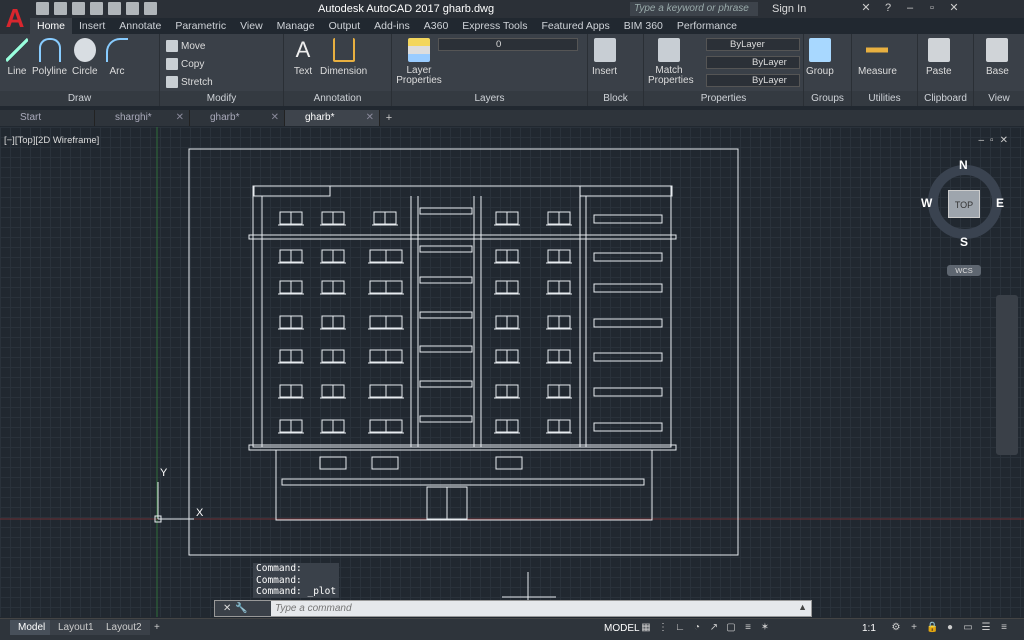 The image size is (1024, 640). What do you see at coordinates (884, 98) in the screenshot?
I see `panel-label: Utilities` at bounding box center [884, 98].